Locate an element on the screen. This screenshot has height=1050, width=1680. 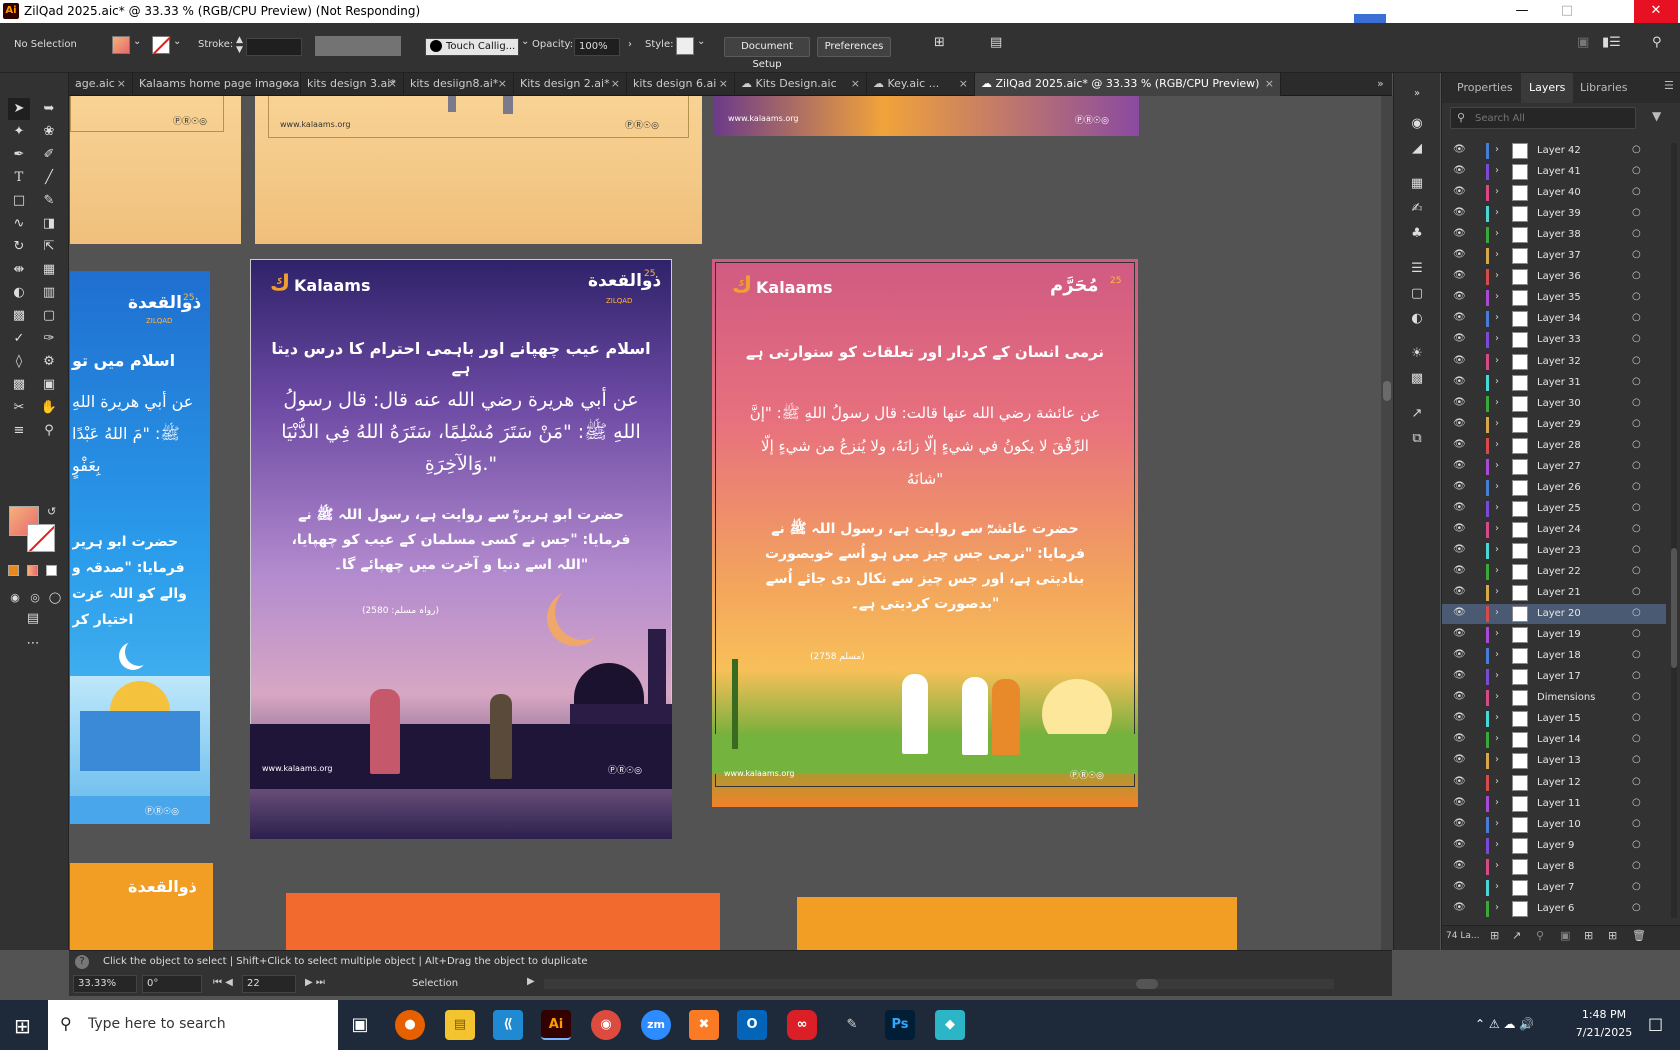
layer-row: 👁 › Layer 24 ○ is located at coordinates (1554, 530).